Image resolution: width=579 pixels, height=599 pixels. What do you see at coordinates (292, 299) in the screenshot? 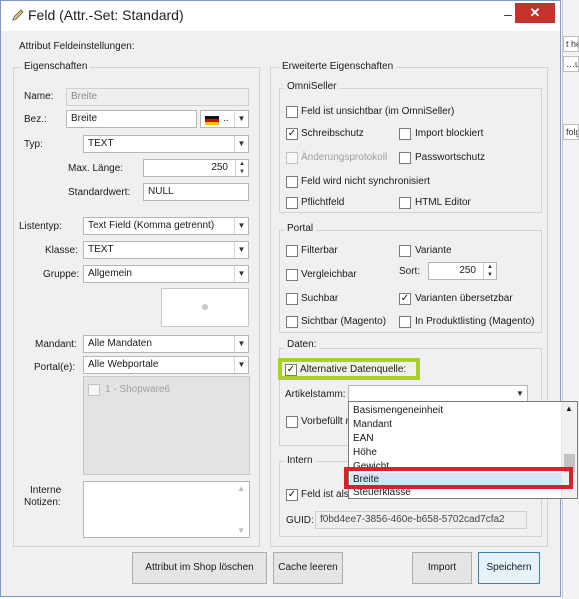
I see `suchbar-checkbox` at bounding box center [292, 299].